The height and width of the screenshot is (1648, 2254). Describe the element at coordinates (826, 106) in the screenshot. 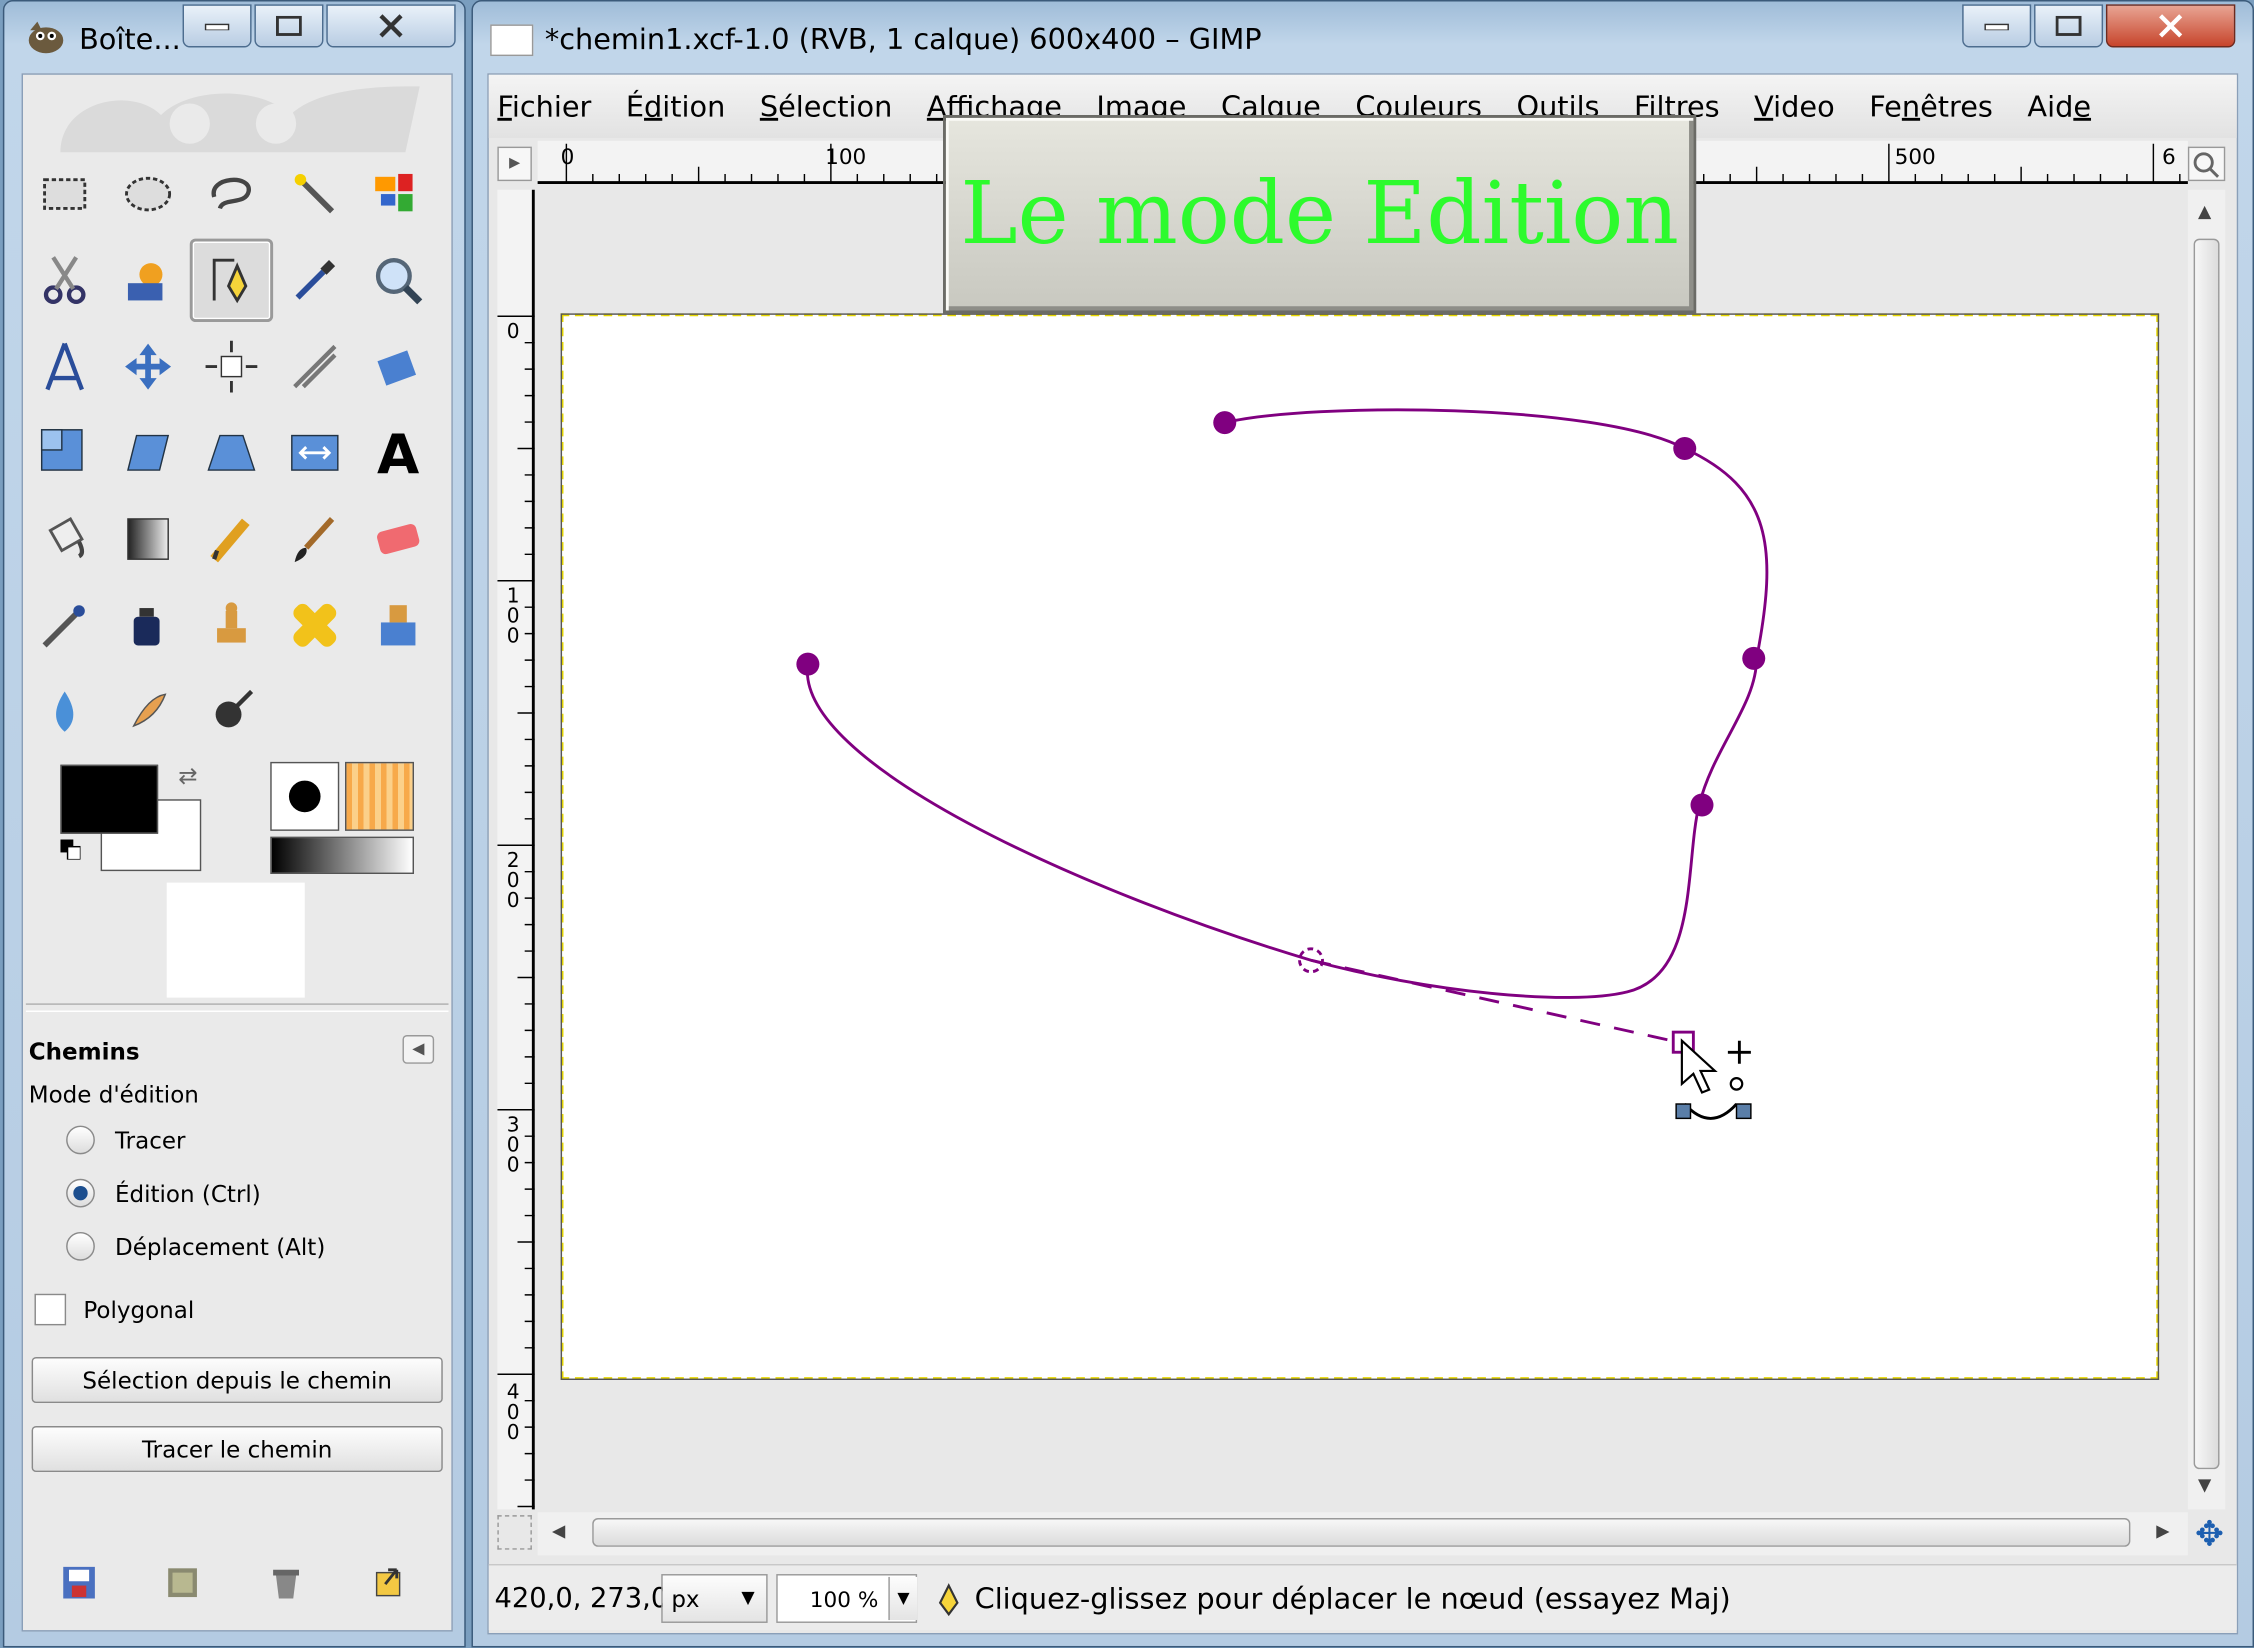

I see `menu-item: Sélection` at that location.